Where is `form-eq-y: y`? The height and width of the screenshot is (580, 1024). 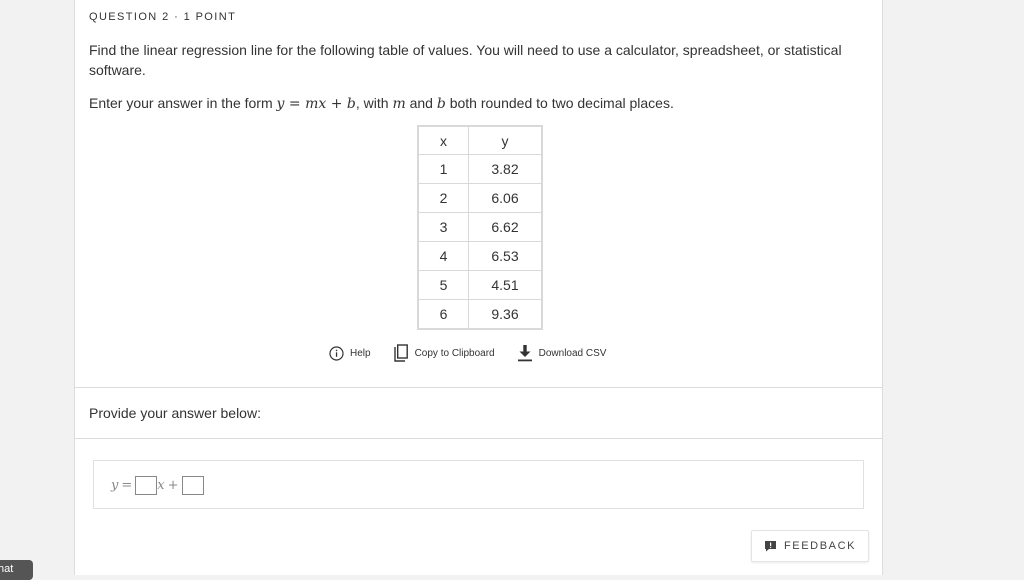 form-eq-y: y is located at coordinates (280, 104).